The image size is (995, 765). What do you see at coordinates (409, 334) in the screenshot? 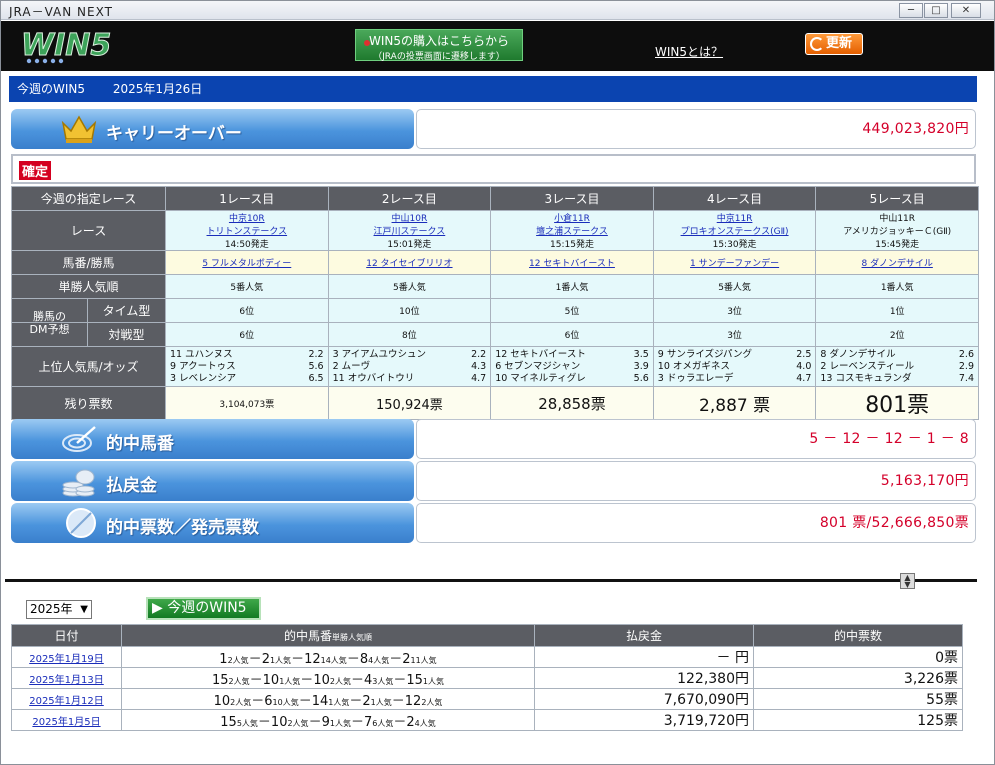
I see `vs-rank: 8位` at bounding box center [409, 334].